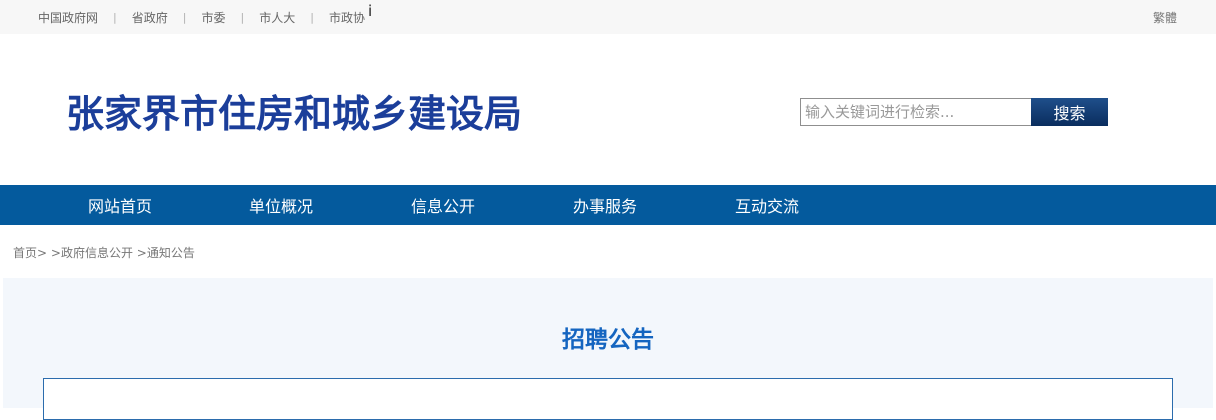 This screenshot has height=420, width=1216. What do you see at coordinates (30, 253) in the screenshot?
I see `breadcrumb-home: 首页>` at bounding box center [30, 253].